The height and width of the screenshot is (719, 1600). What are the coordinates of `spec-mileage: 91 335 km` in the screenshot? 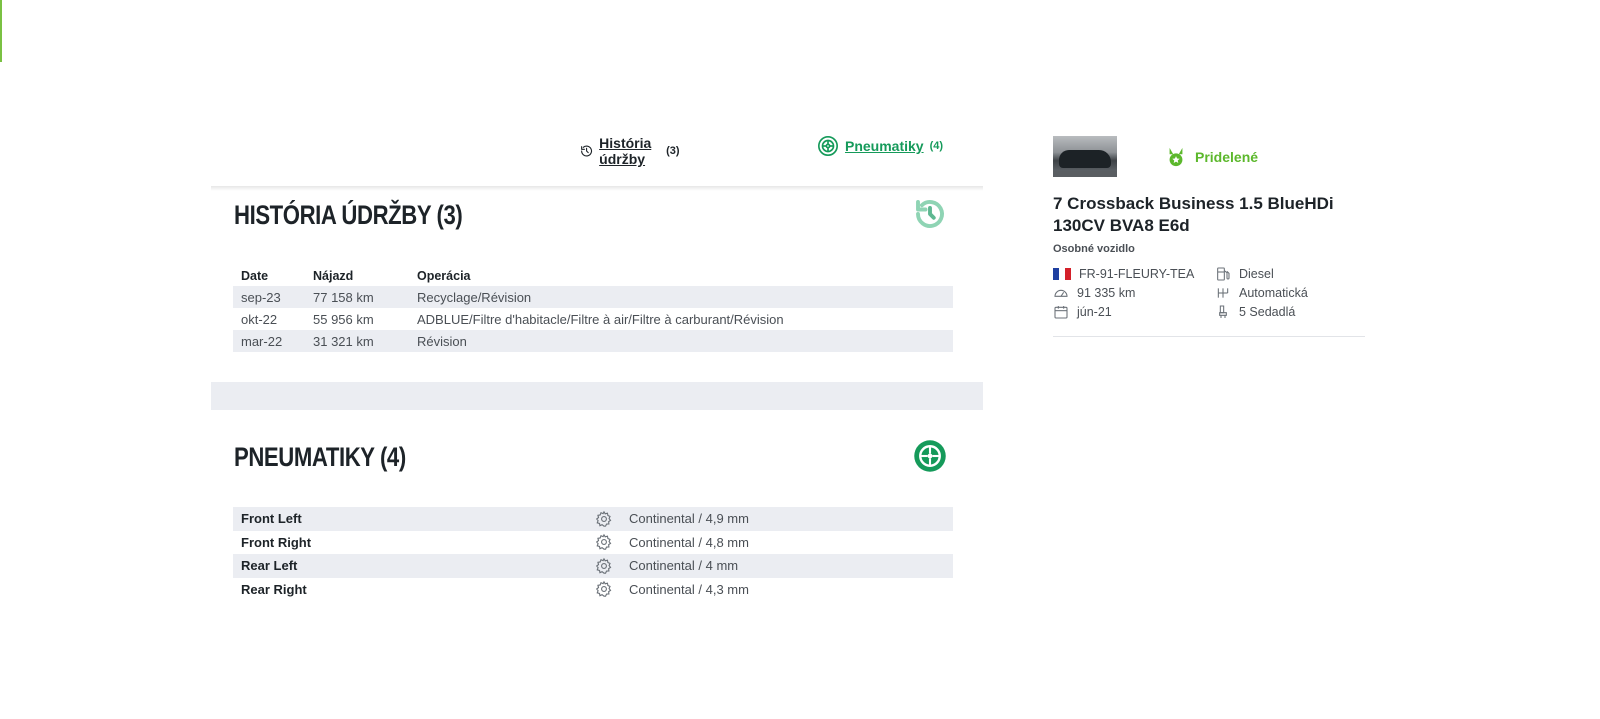 It's located at (1094, 293).